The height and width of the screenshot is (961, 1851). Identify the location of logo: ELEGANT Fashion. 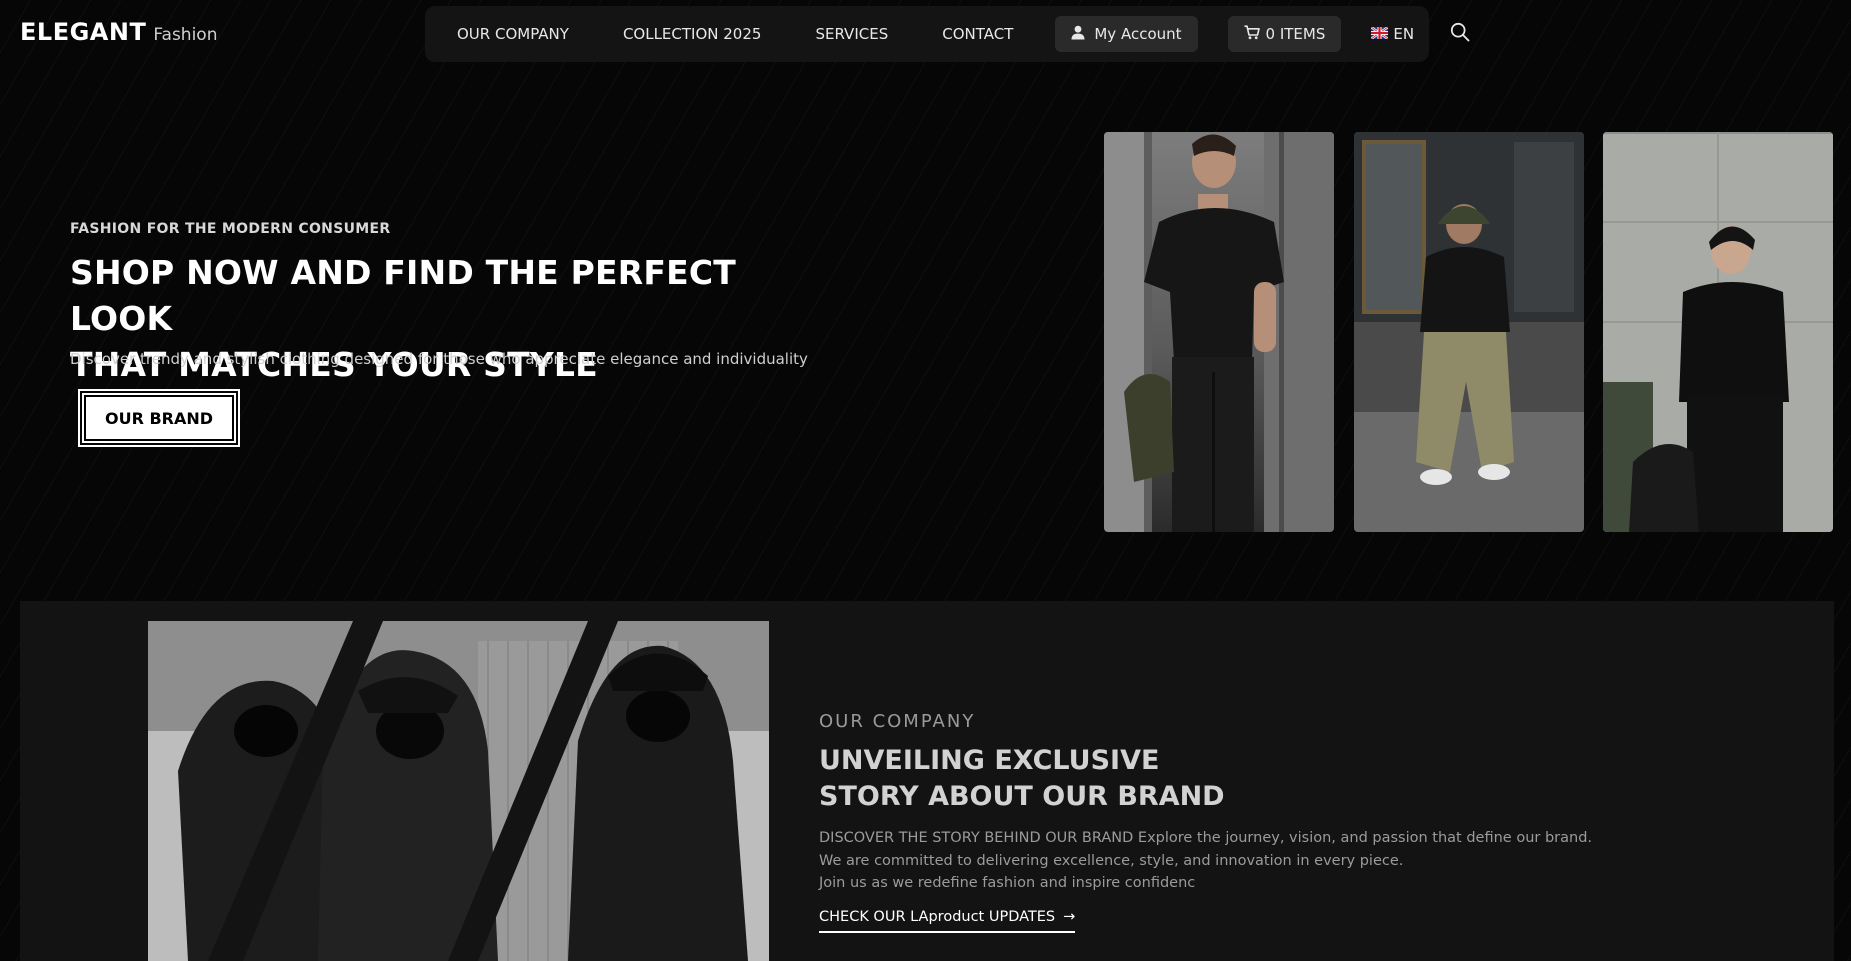
(118, 32).